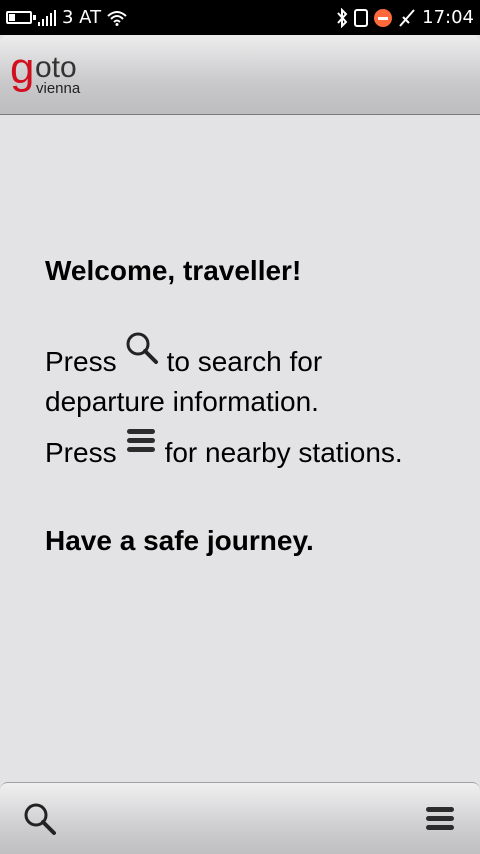  Describe the element at coordinates (56, 67) in the screenshot. I see `logo-text-oto: oto` at that location.